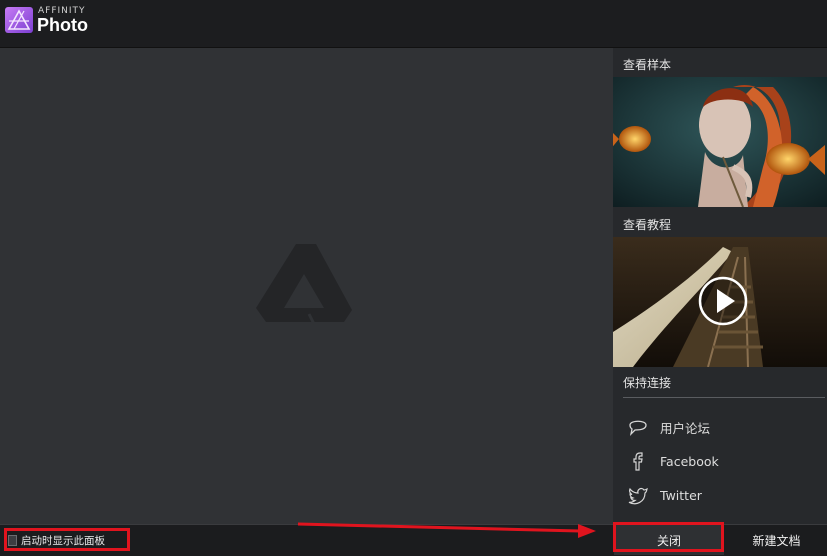  Describe the element at coordinates (681, 495) in the screenshot. I see `twitter-label: Twitter` at that location.